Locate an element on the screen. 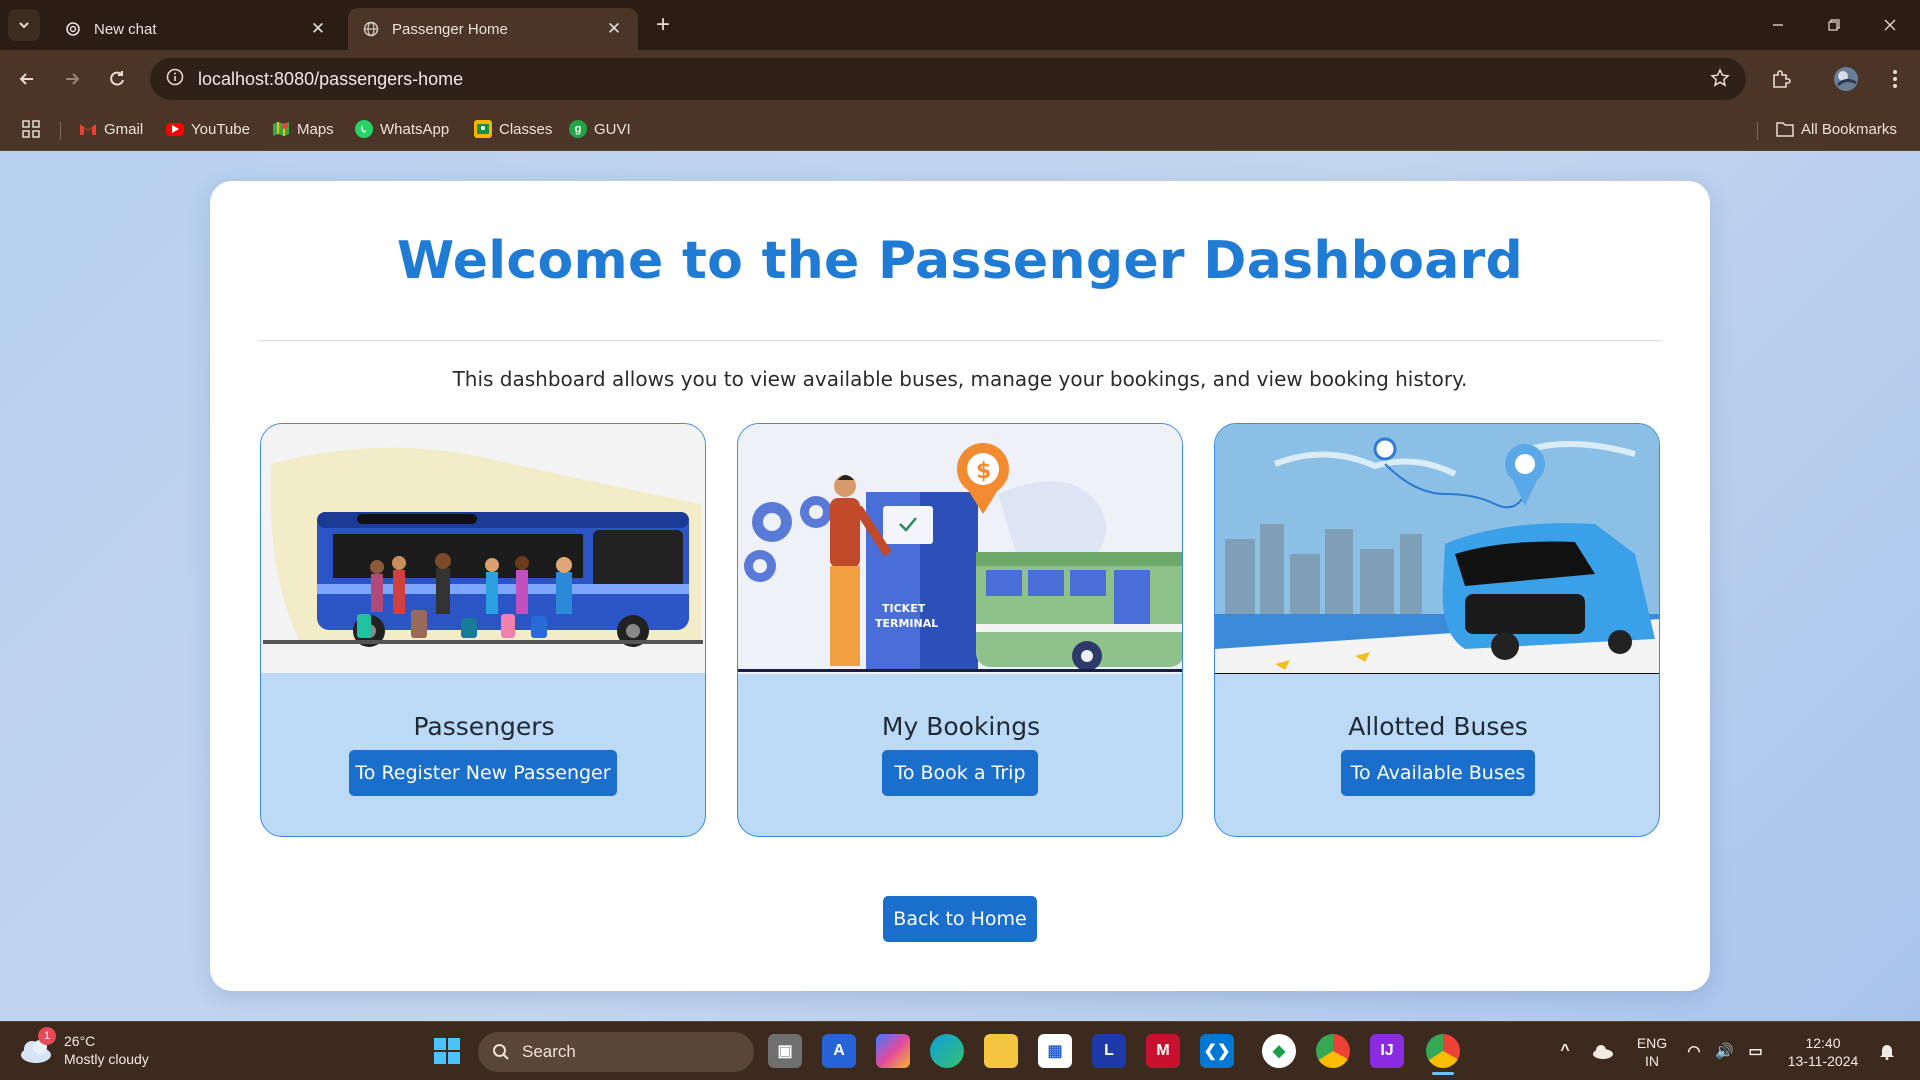 The width and height of the screenshot is (1920, 1080). weather-temperature: 26°C is located at coordinates (80, 1041).